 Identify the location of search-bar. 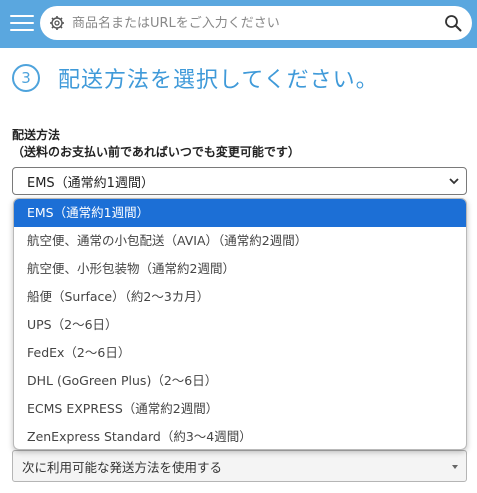
(256, 23).